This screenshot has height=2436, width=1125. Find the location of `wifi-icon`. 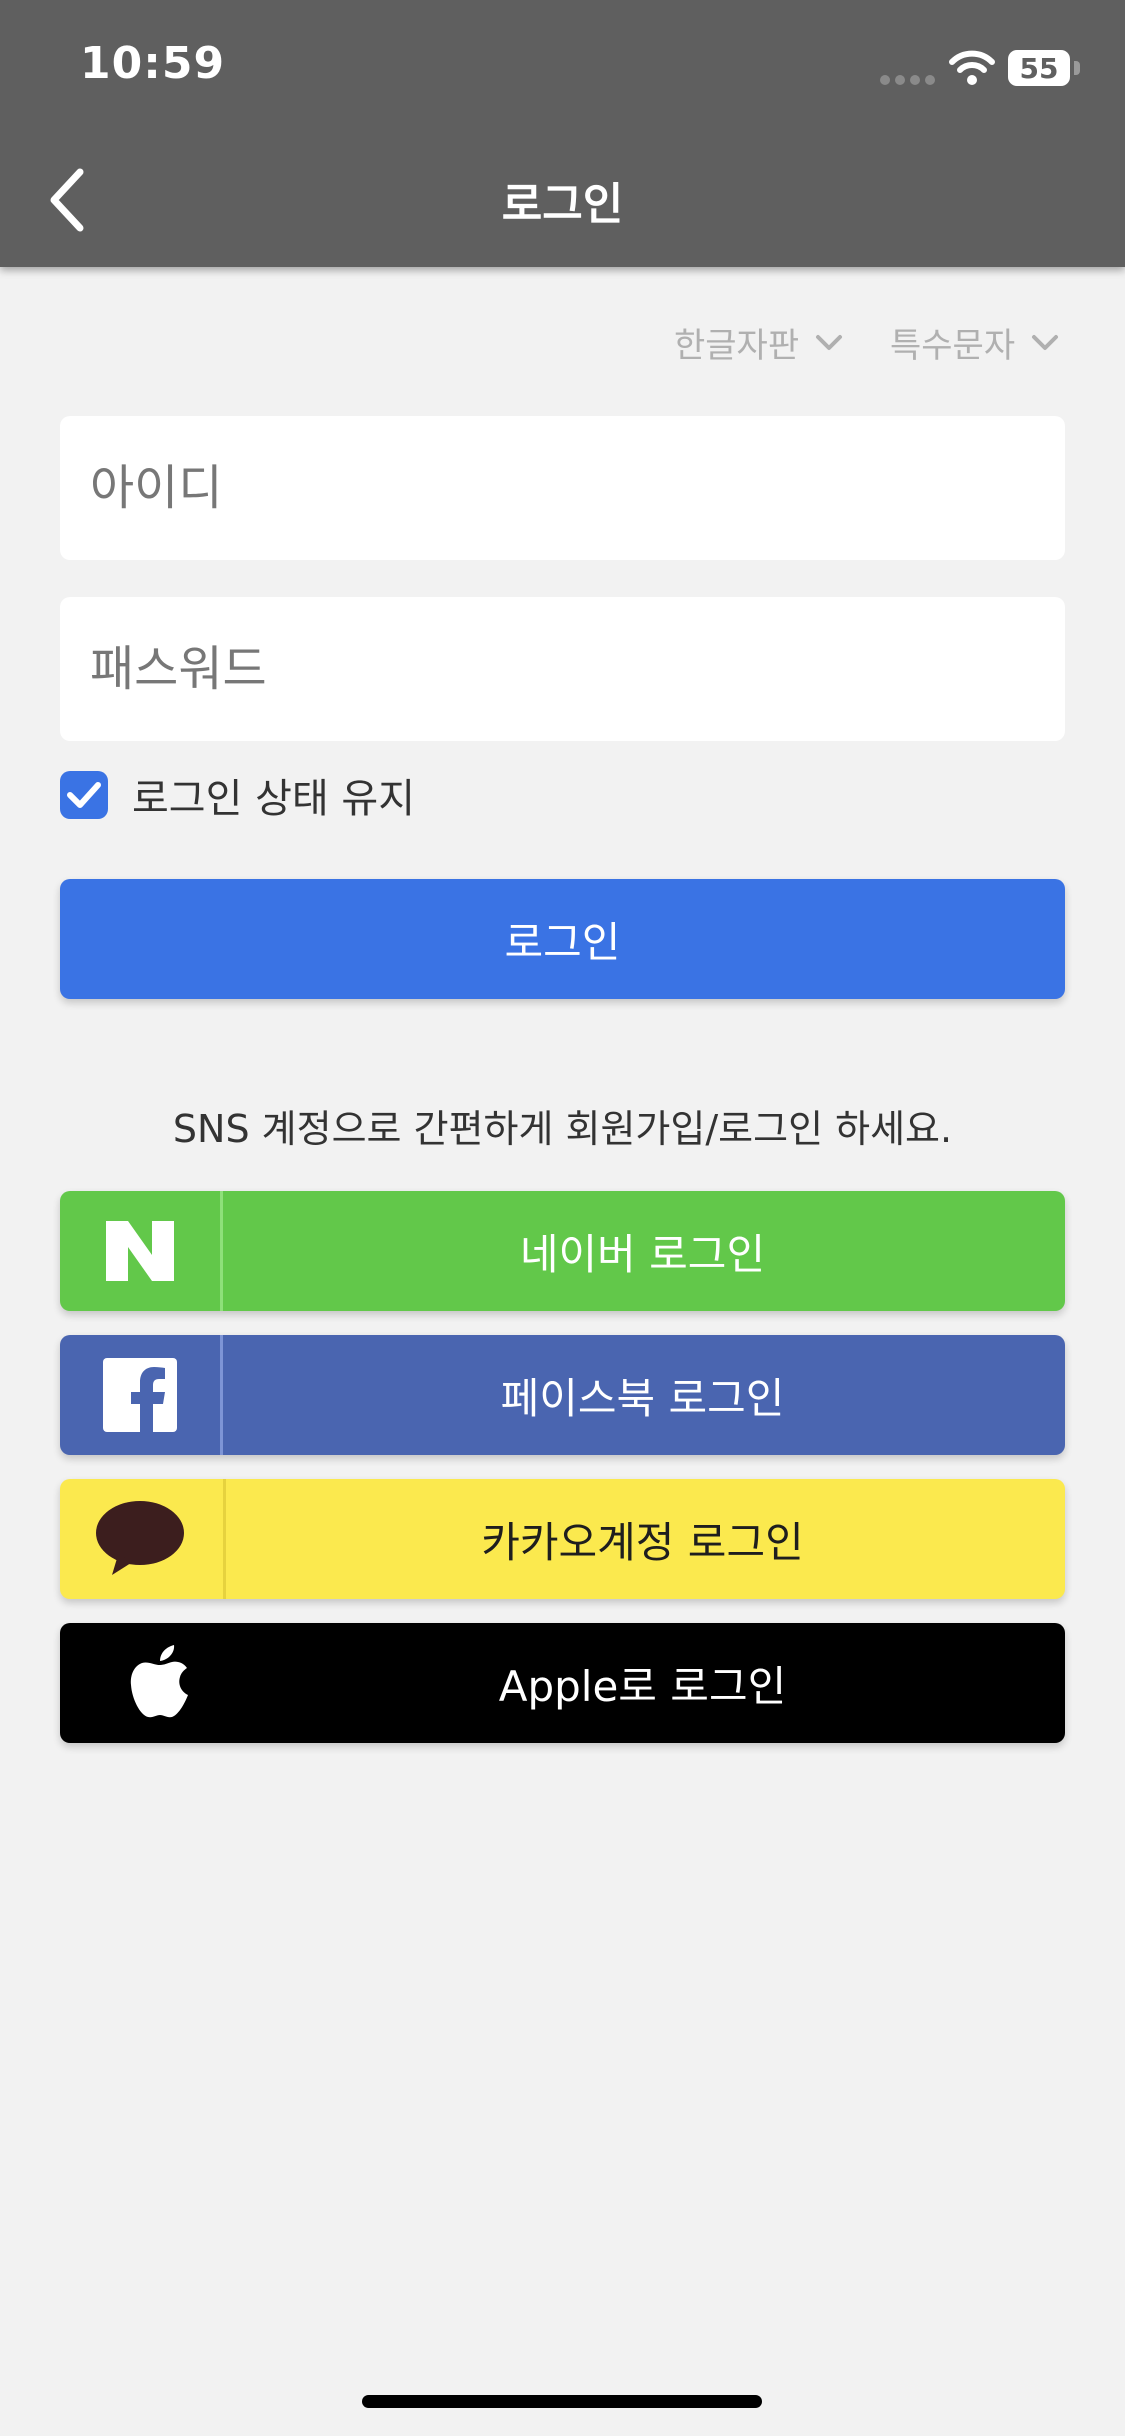

wifi-icon is located at coordinates (972, 67).